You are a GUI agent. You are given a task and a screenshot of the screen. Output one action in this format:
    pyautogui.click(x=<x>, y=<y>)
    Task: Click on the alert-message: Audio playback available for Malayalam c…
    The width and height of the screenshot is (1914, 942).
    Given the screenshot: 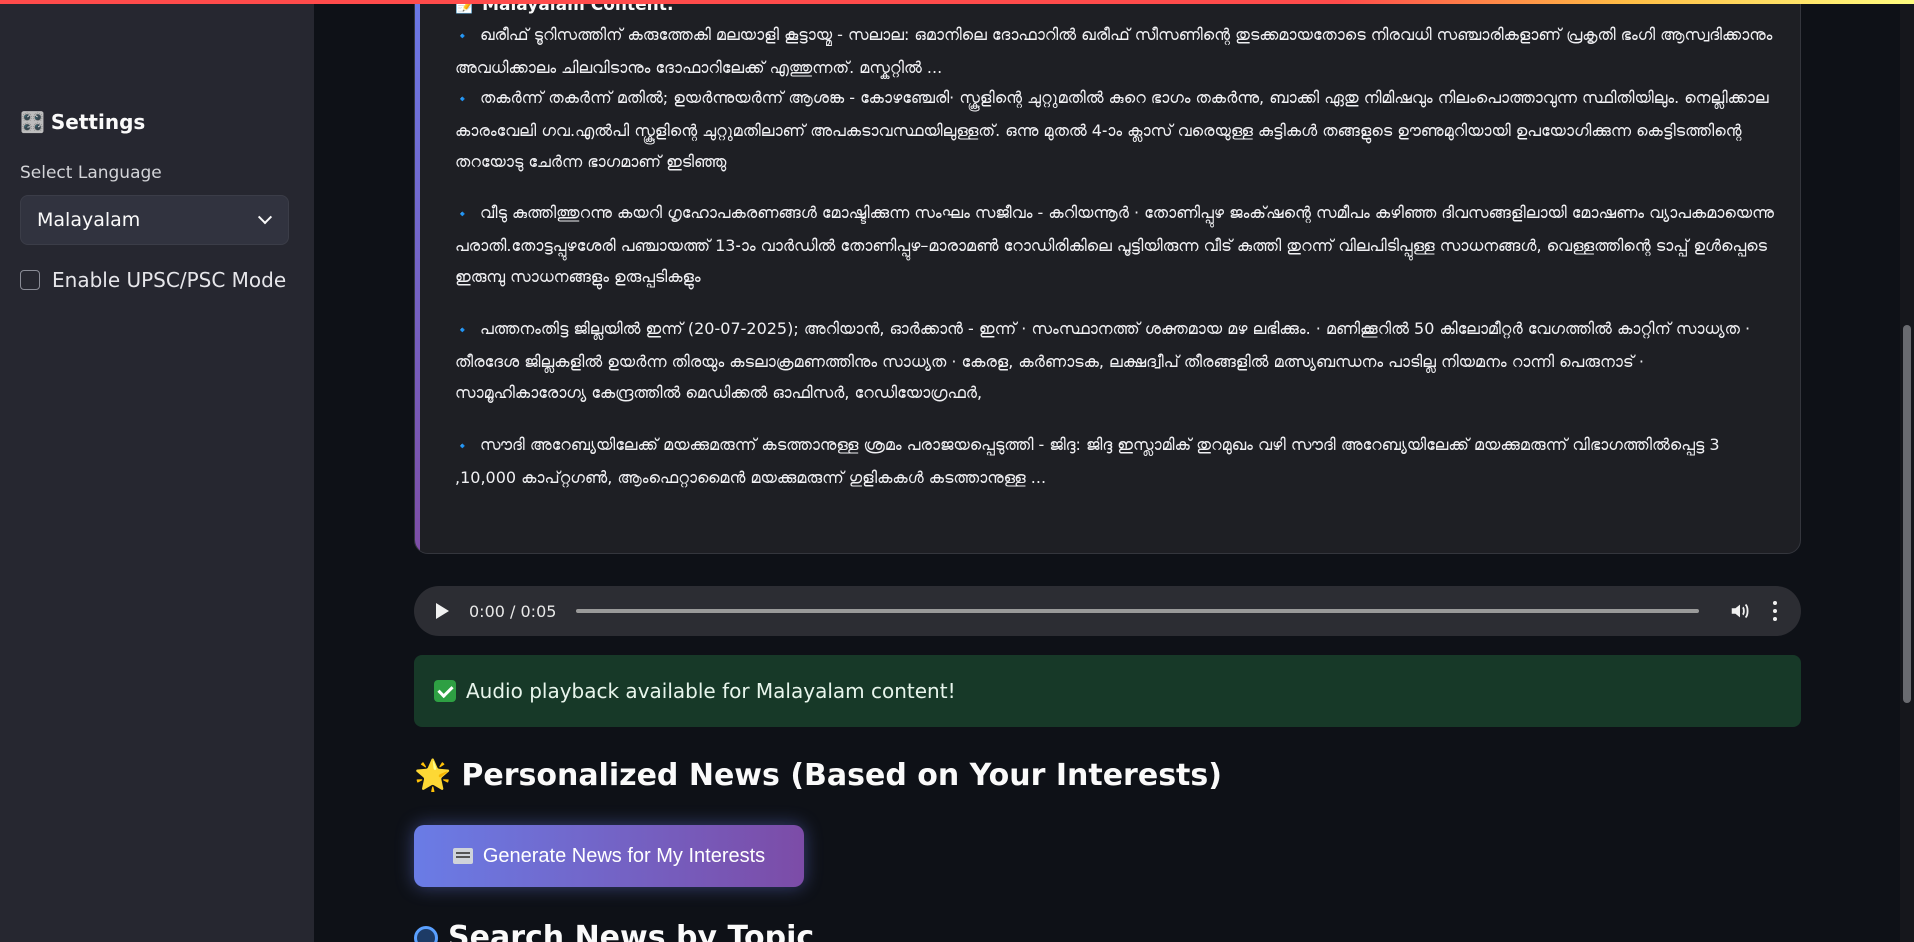 What is the action you would take?
    pyautogui.click(x=711, y=691)
    